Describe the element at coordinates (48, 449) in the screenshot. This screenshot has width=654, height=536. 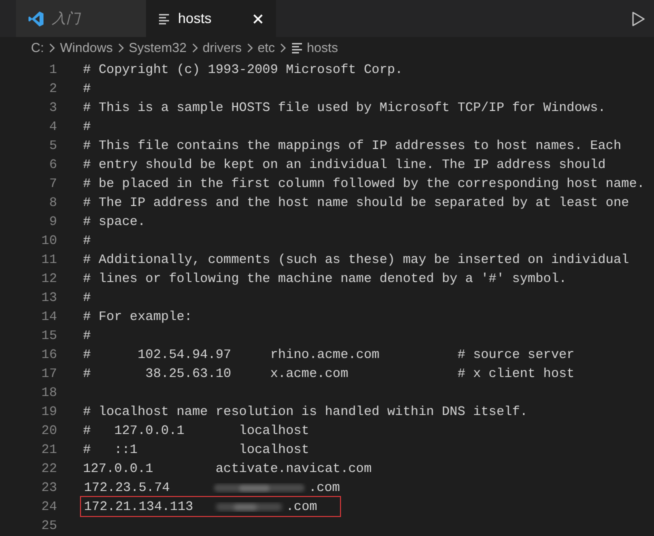
I see `line-number: 21` at that location.